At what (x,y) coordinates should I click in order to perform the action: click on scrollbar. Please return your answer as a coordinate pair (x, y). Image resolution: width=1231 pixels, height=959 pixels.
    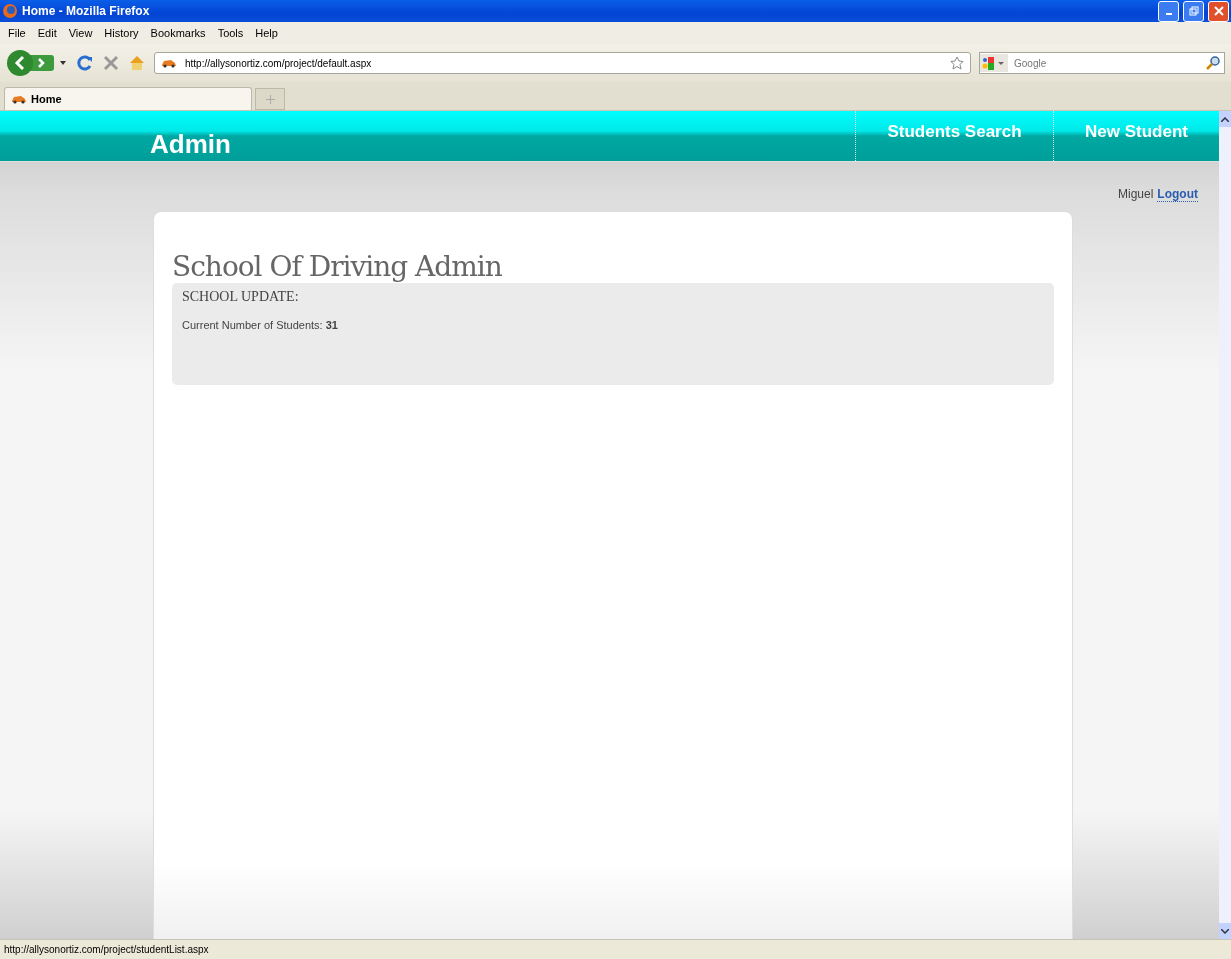
    Looking at the image, I should click on (1225, 525).